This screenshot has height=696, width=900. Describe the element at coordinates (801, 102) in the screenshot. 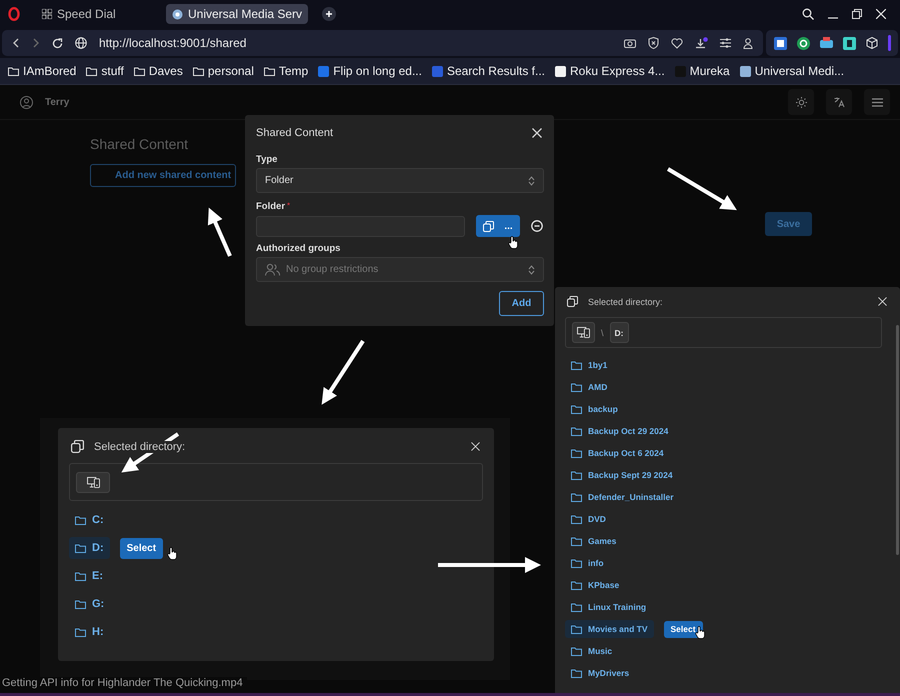

I see `theme-button` at that location.